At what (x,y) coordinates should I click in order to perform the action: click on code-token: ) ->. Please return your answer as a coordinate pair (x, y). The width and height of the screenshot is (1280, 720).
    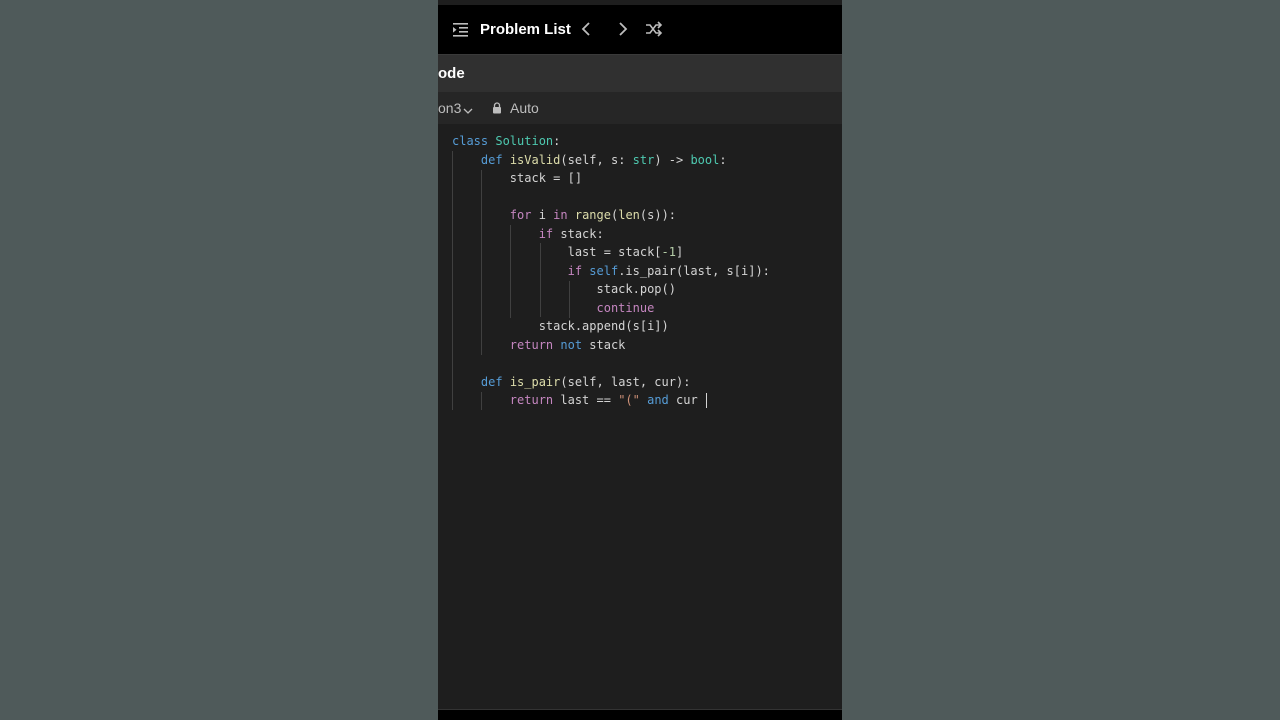
    Looking at the image, I should click on (672, 159).